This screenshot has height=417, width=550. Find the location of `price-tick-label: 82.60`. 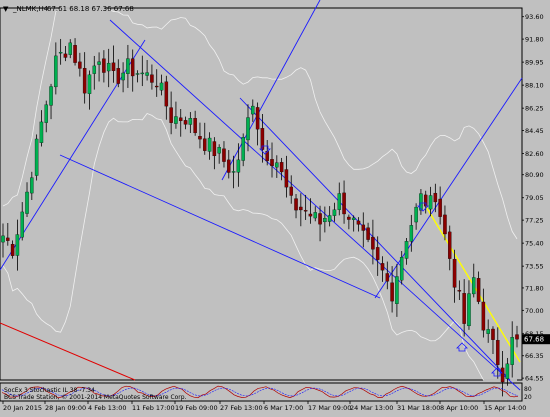

price-tick-label: 82.60 is located at coordinates (534, 154).